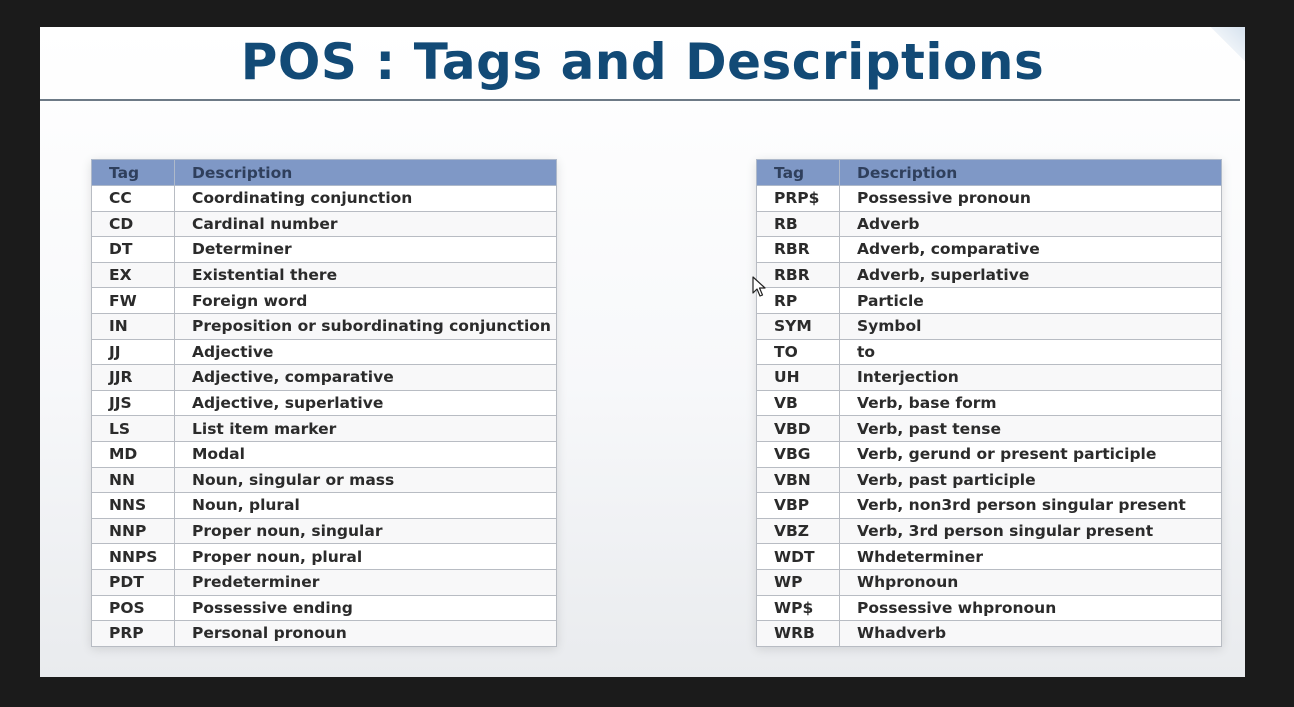 Image resolution: width=1294 pixels, height=707 pixels. I want to click on description-cell: Adverb, superlative, so click(1030, 275).